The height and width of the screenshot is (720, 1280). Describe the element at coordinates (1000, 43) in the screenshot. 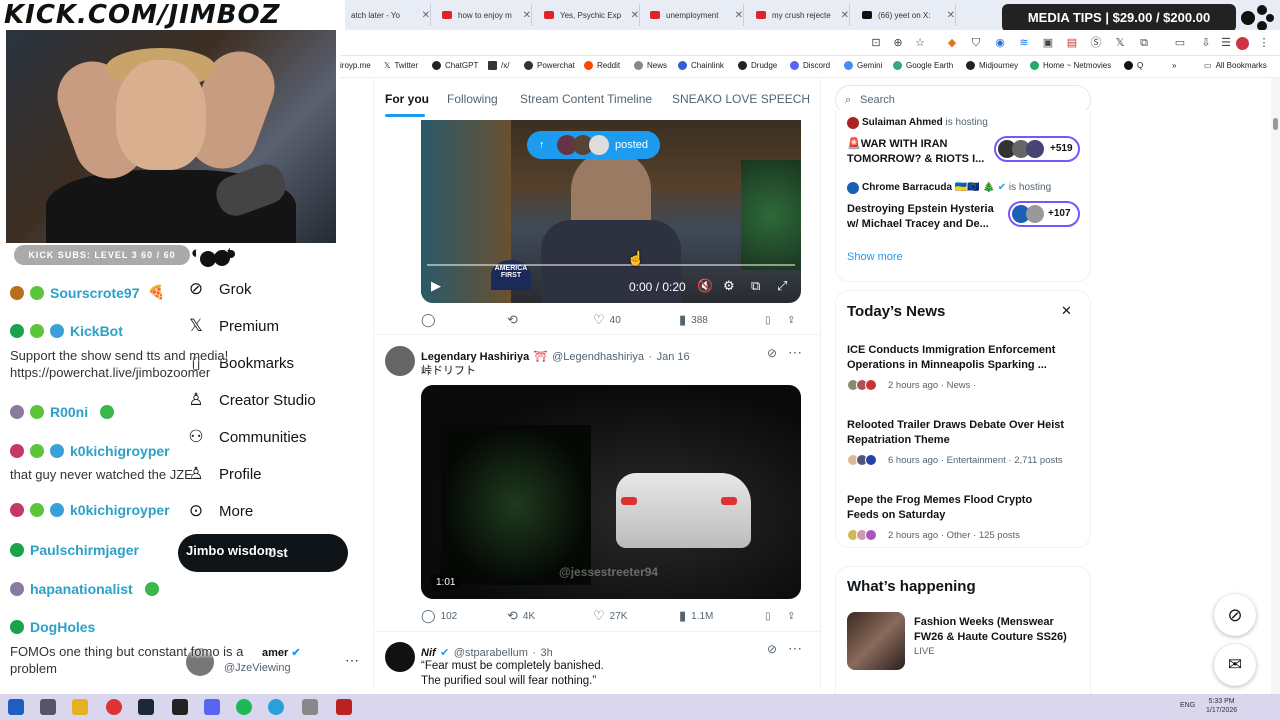

I see `extension-icon: ◉` at that location.